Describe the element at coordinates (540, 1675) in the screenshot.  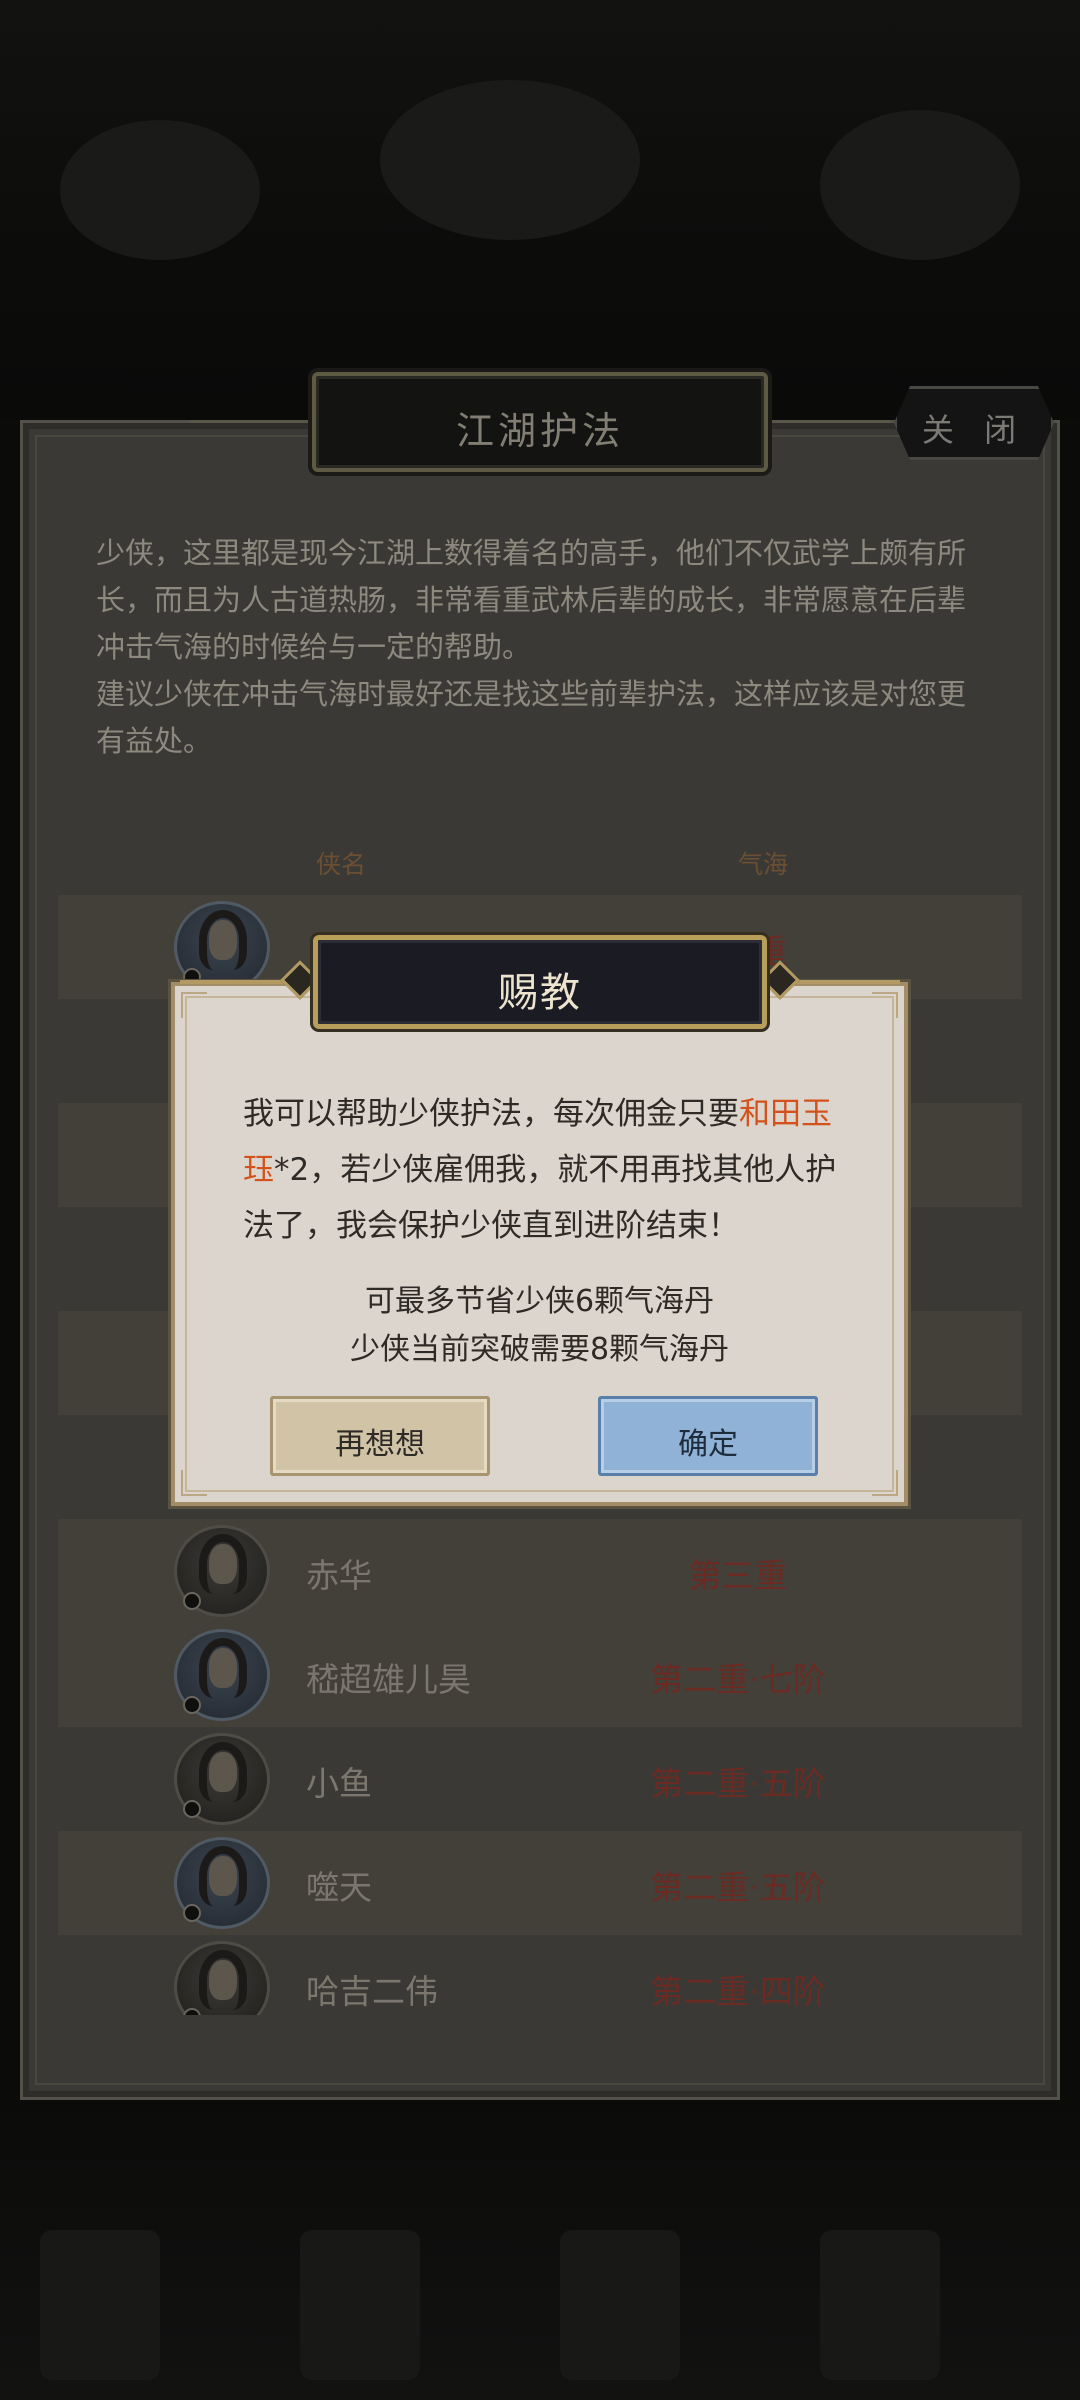
I see `protector-row: 嵇超雄儿昊 第二重·七阶` at that location.